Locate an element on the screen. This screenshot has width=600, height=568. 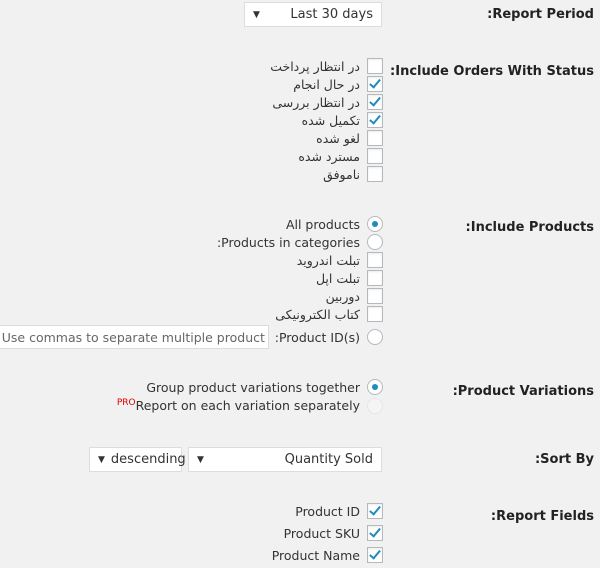
category-option: دوربین is located at coordinates (354, 296).